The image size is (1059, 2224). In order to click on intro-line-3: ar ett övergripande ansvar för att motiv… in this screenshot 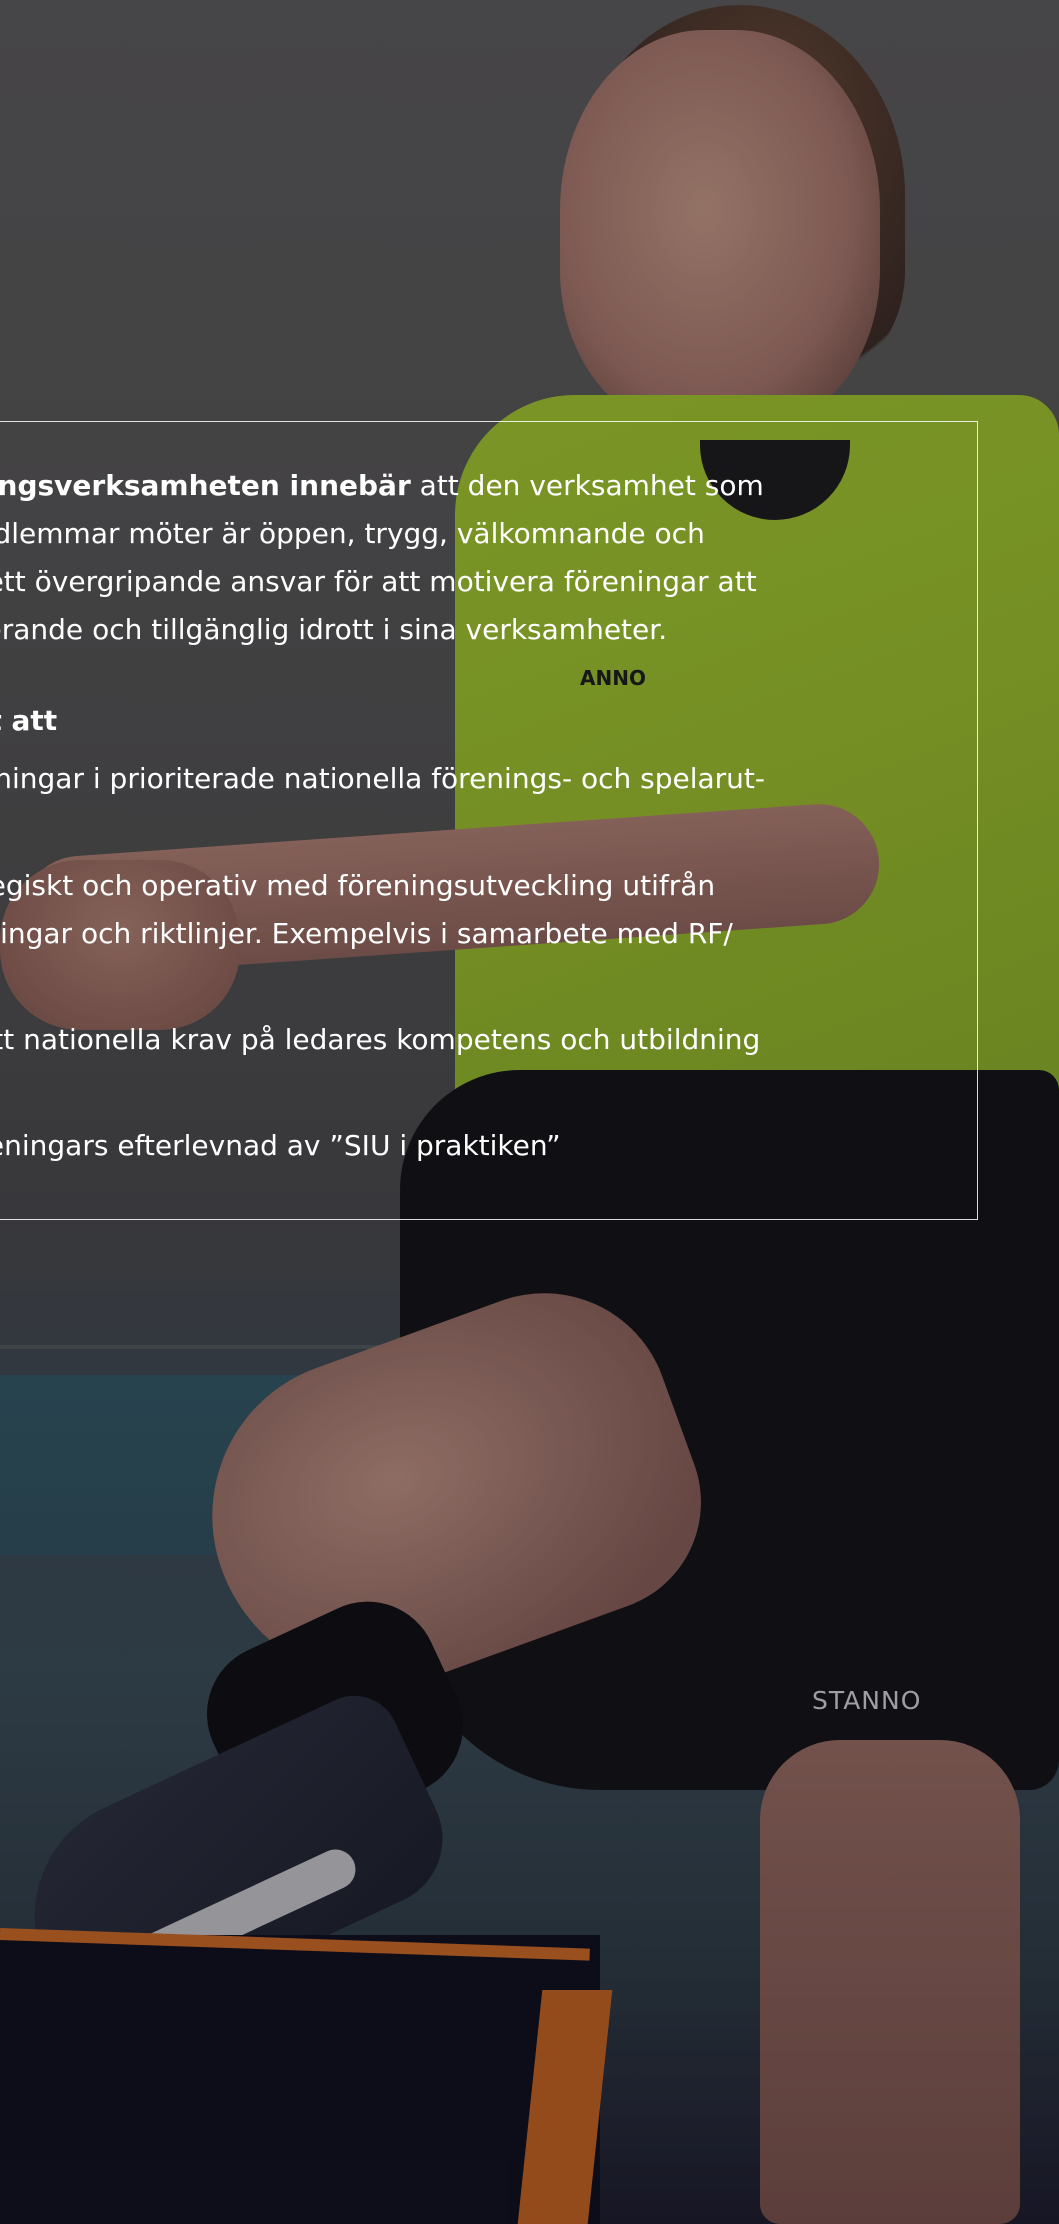, I will do `click(378, 581)`.